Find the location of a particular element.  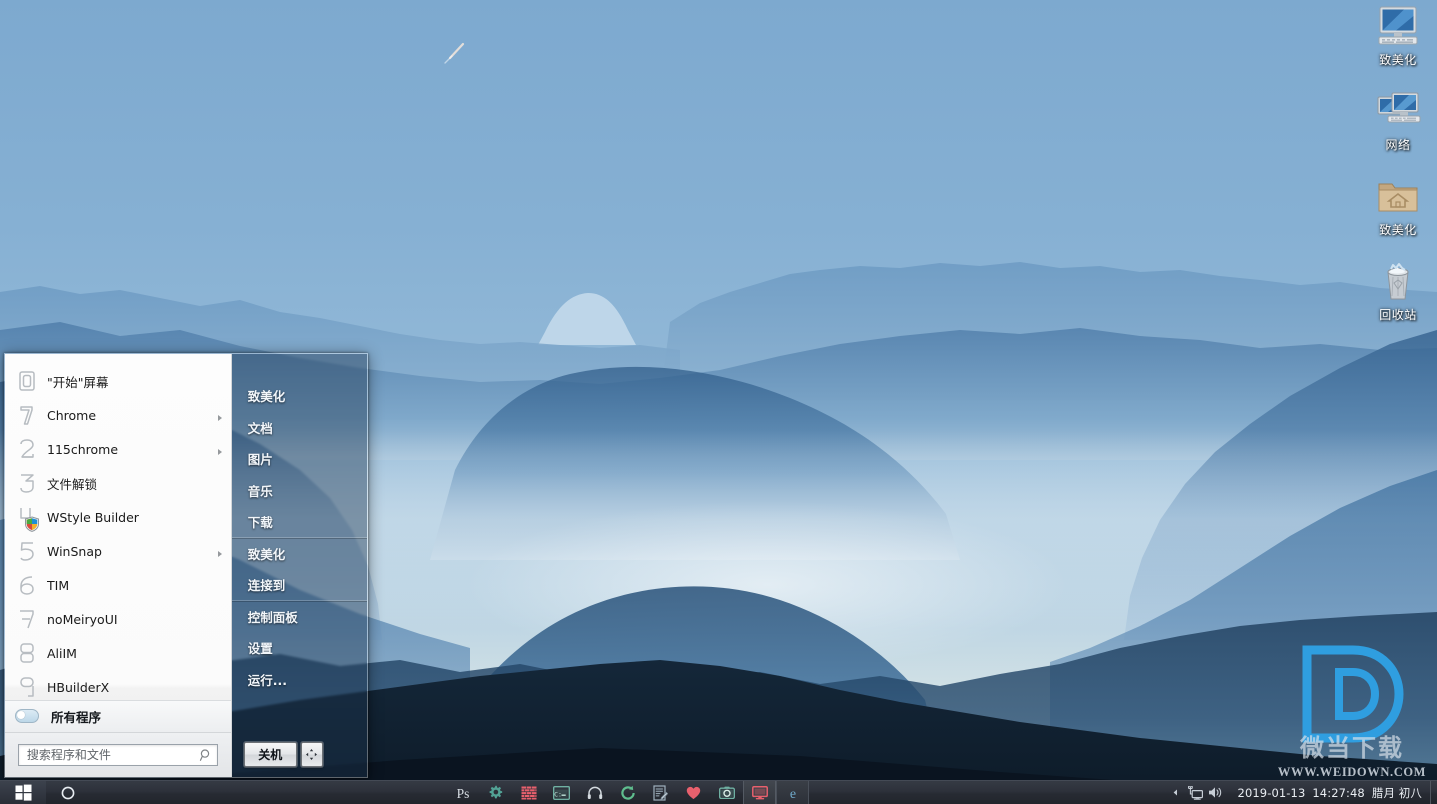

taskbar-app-headphones is located at coordinates (594, 792).